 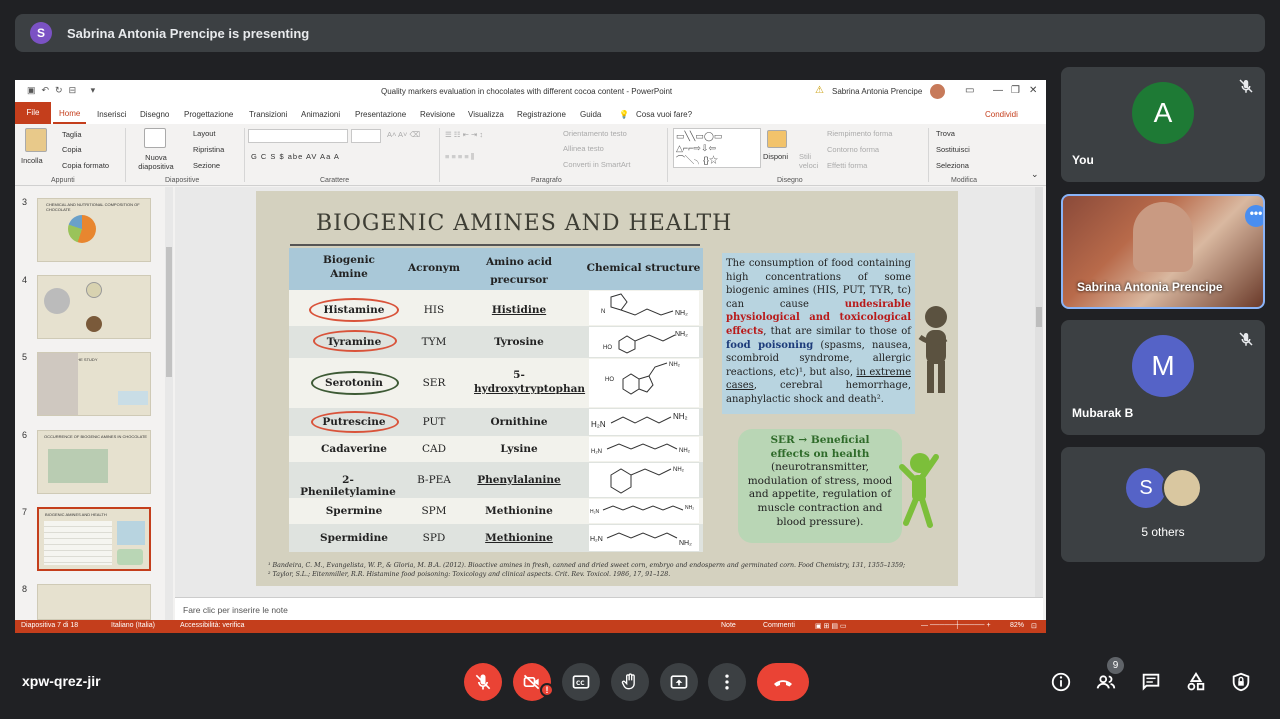 I want to click on participant-tile-mubarak: M Mubarak B, so click(x=1163, y=377).